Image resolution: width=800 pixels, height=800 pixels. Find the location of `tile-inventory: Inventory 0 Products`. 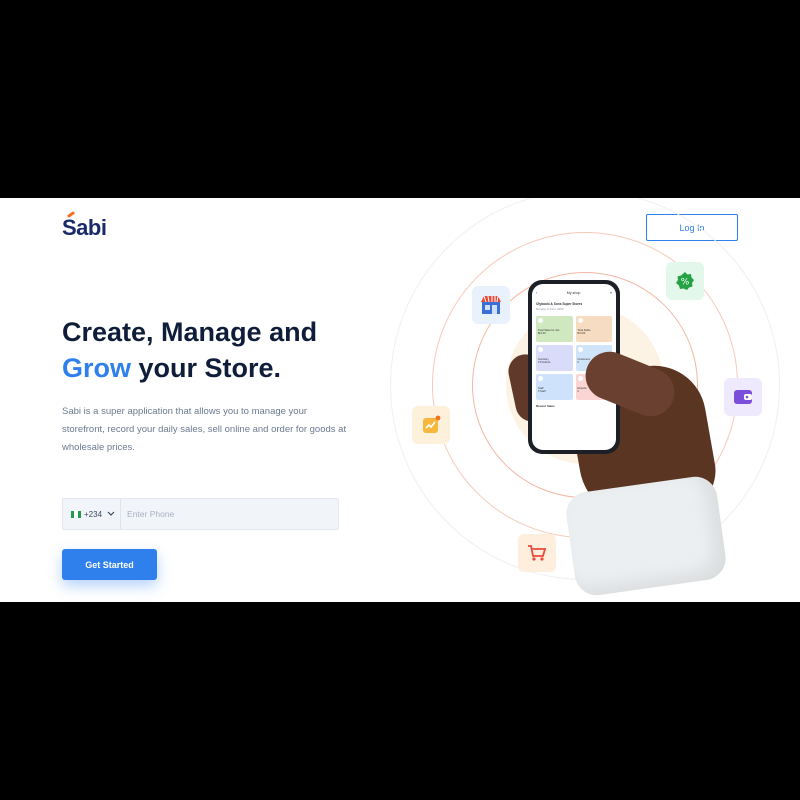

tile-inventory: Inventory 0 Products is located at coordinates (554, 358).